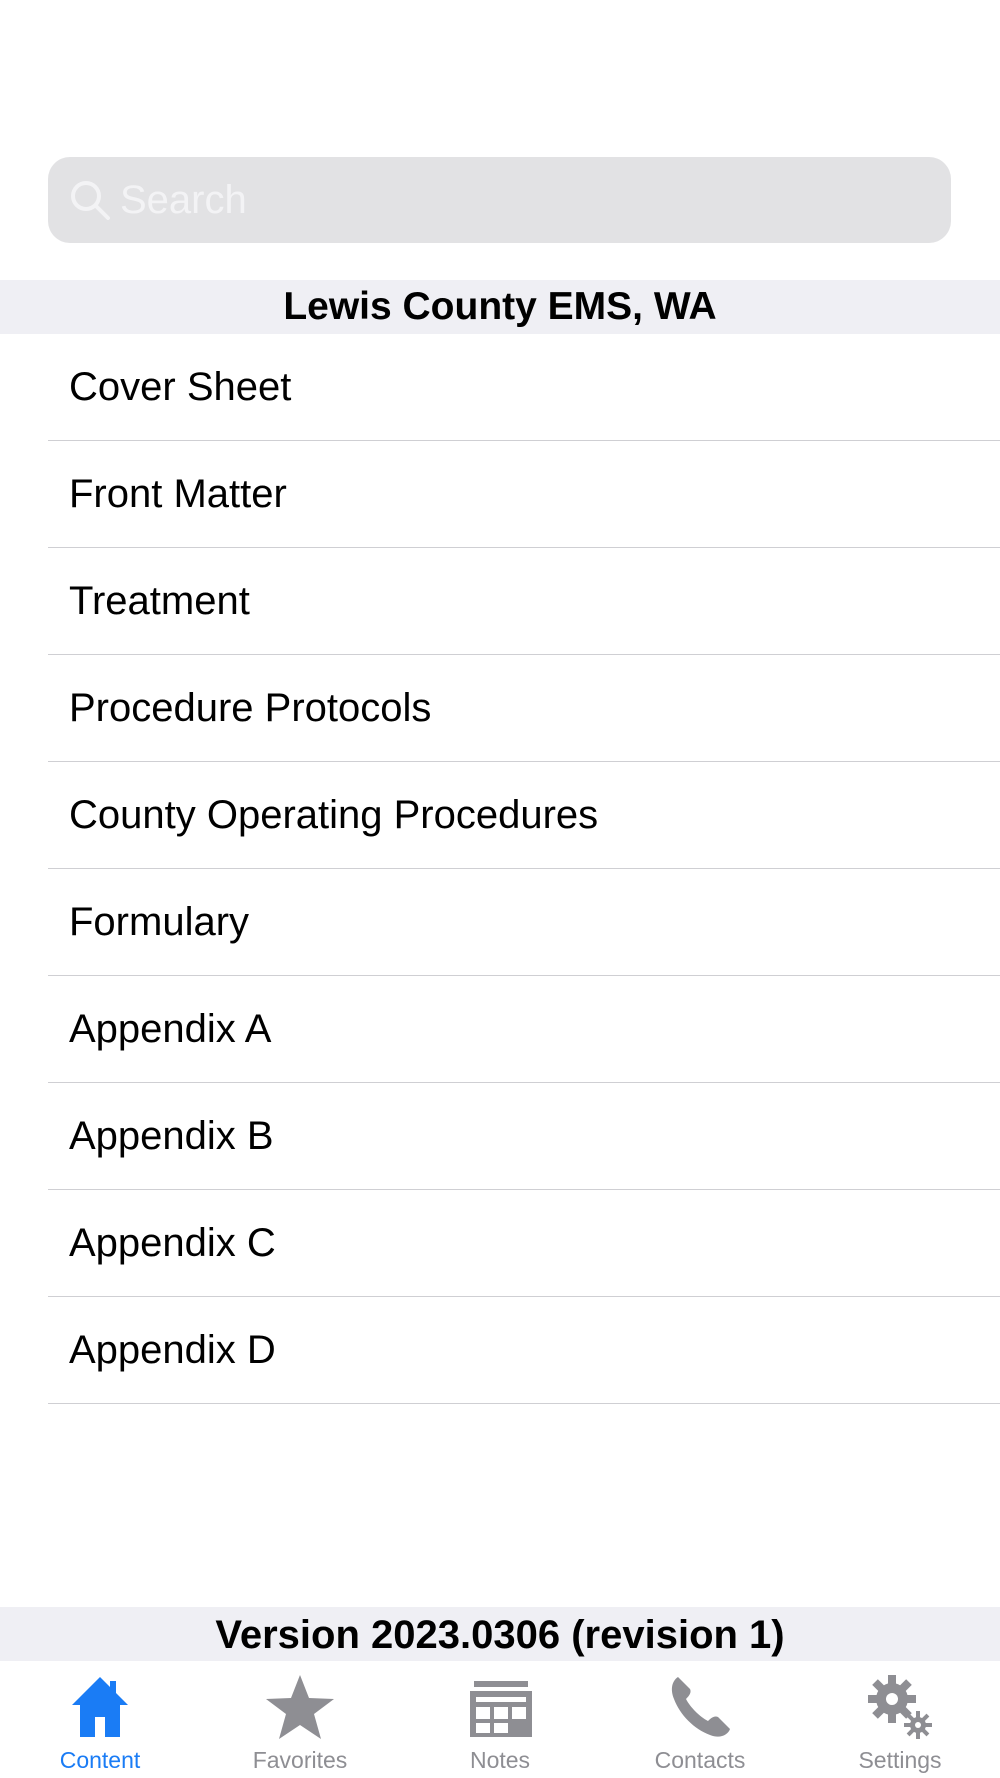 The height and width of the screenshot is (1778, 1000). I want to click on search-input, so click(525, 200).